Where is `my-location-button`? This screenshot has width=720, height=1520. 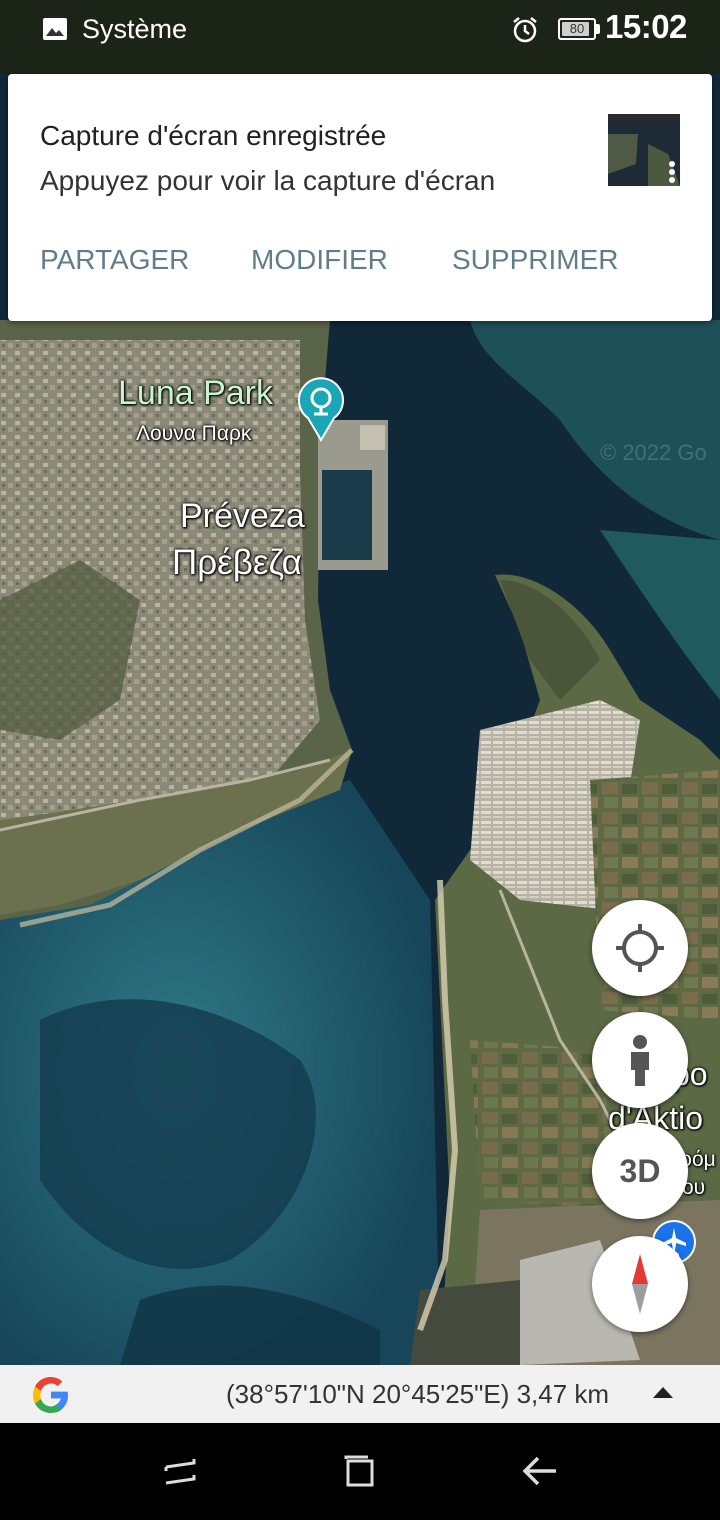 my-location-button is located at coordinates (640, 948).